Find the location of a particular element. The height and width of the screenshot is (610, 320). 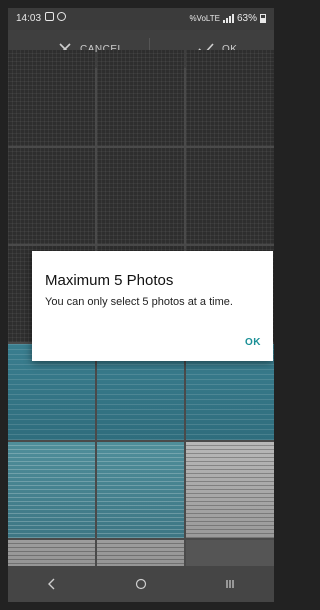

network-label: %VoLTE is located at coordinates (204, 18).